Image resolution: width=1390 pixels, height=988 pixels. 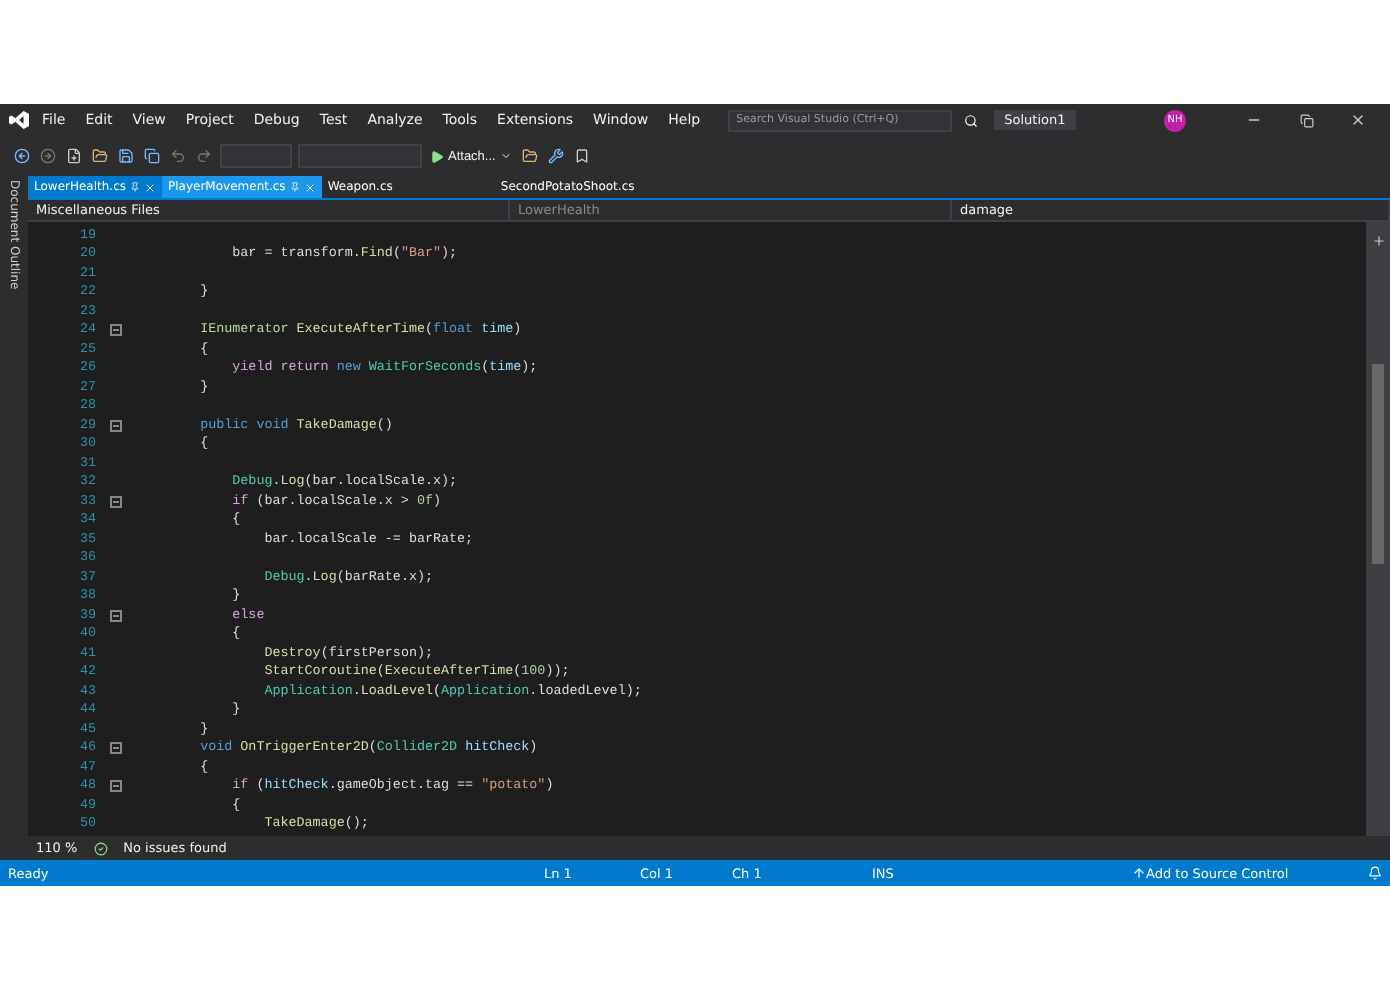 I want to click on wrench-icon, so click(x=555, y=156).